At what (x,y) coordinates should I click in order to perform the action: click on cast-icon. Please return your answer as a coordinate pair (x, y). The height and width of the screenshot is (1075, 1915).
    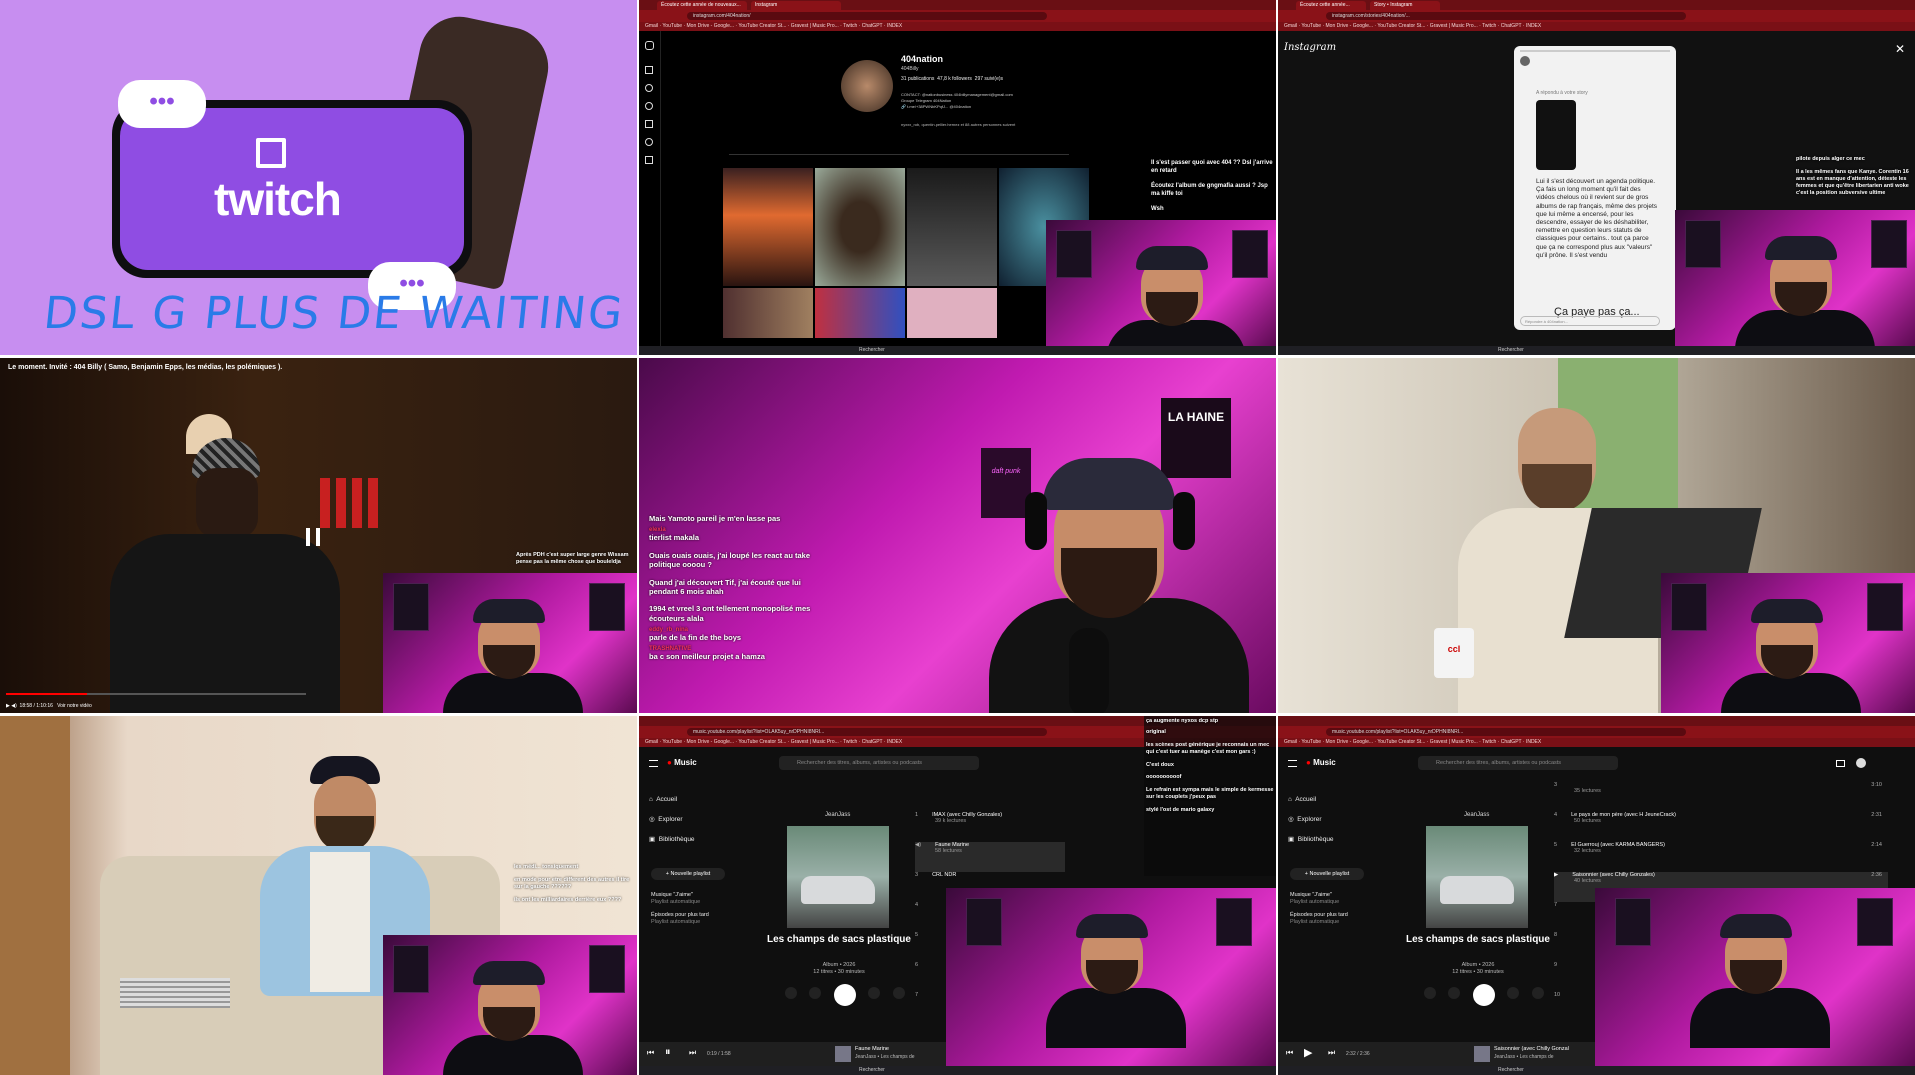
    Looking at the image, I should click on (1840, 763).